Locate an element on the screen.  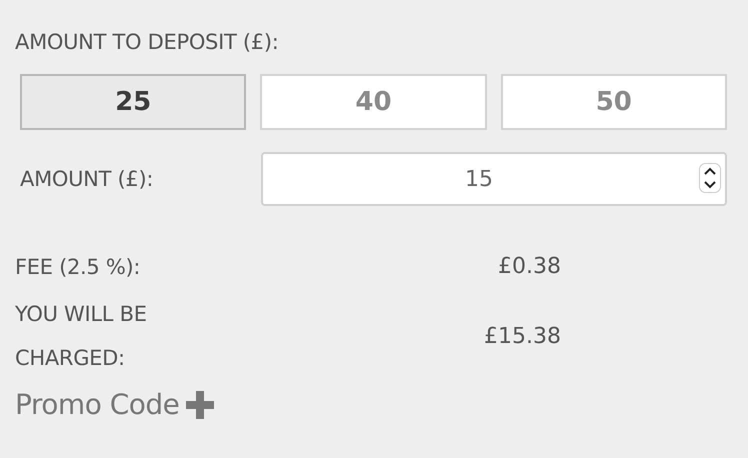
charged-value: £15.38 is located at coordinates (522, 336).